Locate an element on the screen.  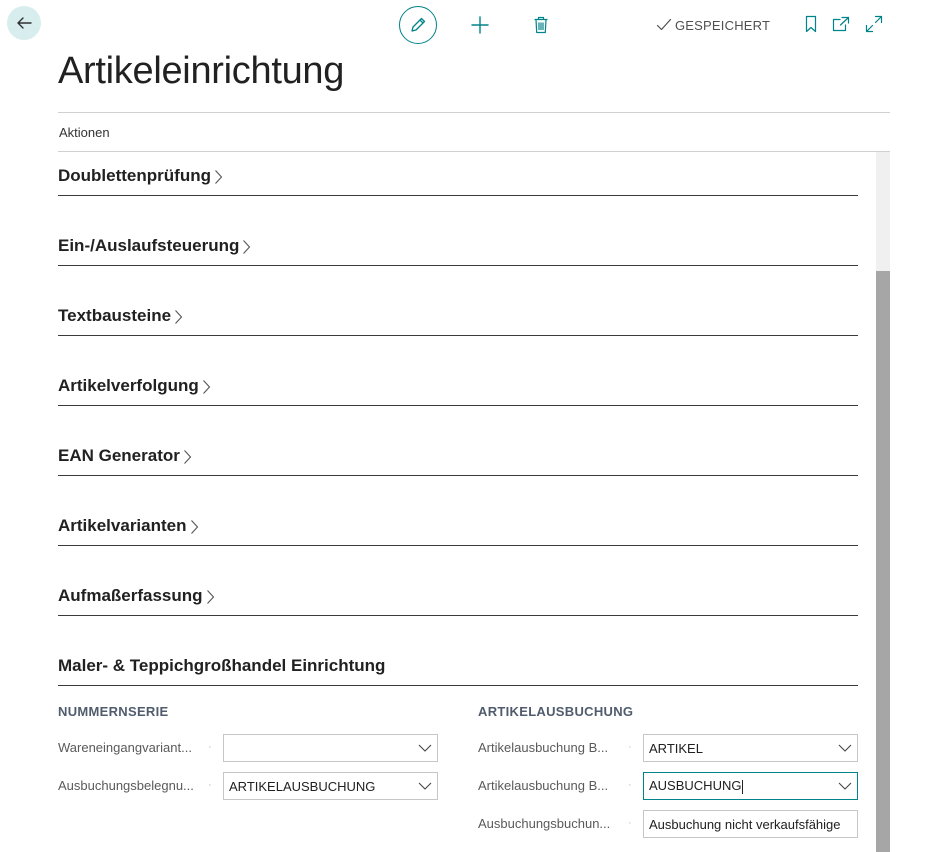
fasttab-label: Maler- & Teppichgroßhandel Einrichtung is located at coordinates (222, 665).